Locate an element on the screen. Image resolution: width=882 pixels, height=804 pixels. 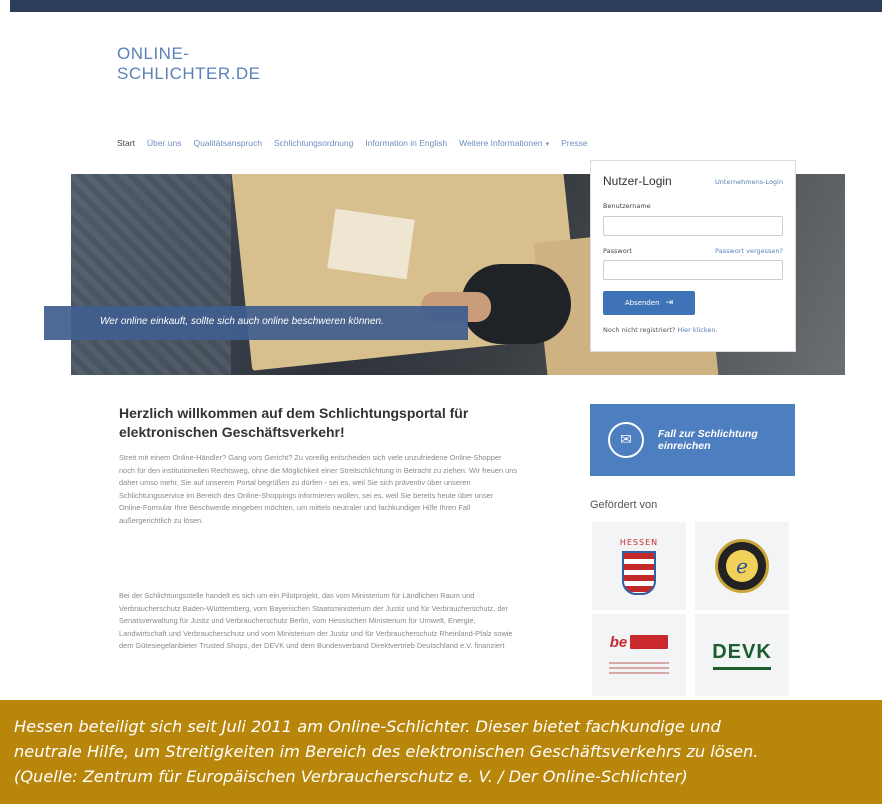
trusted-shops-e-icon: e is located at coordinates (742, 566).